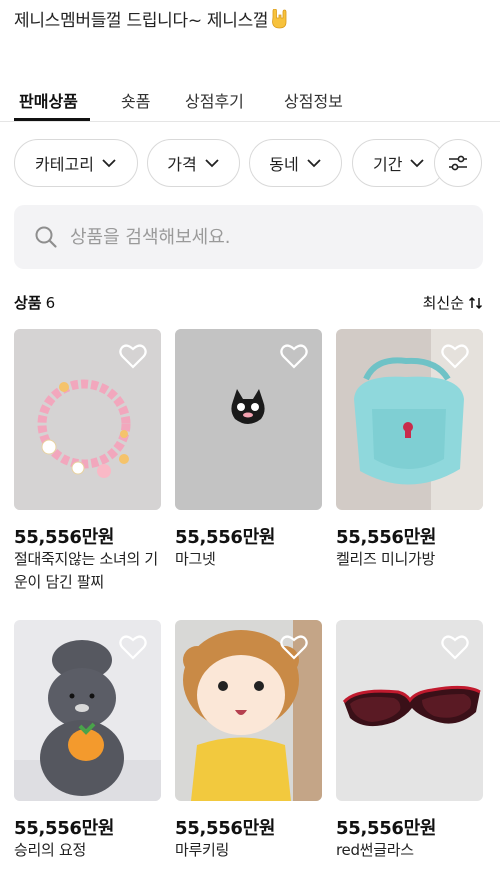  What do you see at coordinates (28, 303) in the screenshot?
I see `product-count-title: 상품` at bounding box center [28, 303].